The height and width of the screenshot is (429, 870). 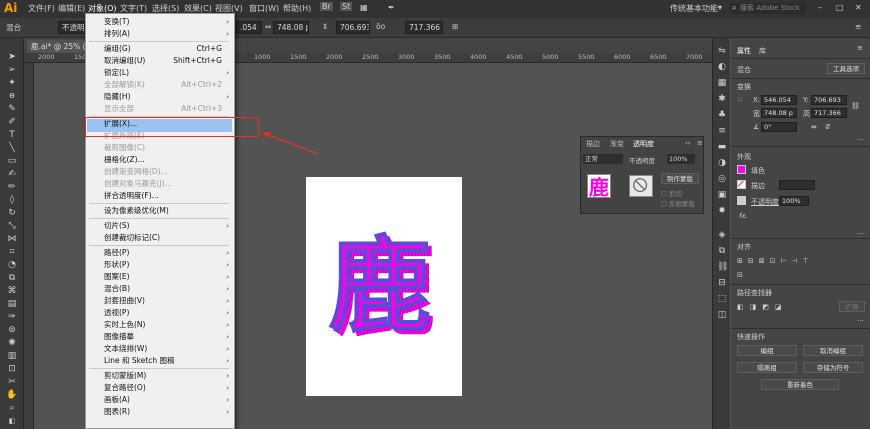 I want to click on artboards-panel-icon: ⧉, so click(x=722, y=251).